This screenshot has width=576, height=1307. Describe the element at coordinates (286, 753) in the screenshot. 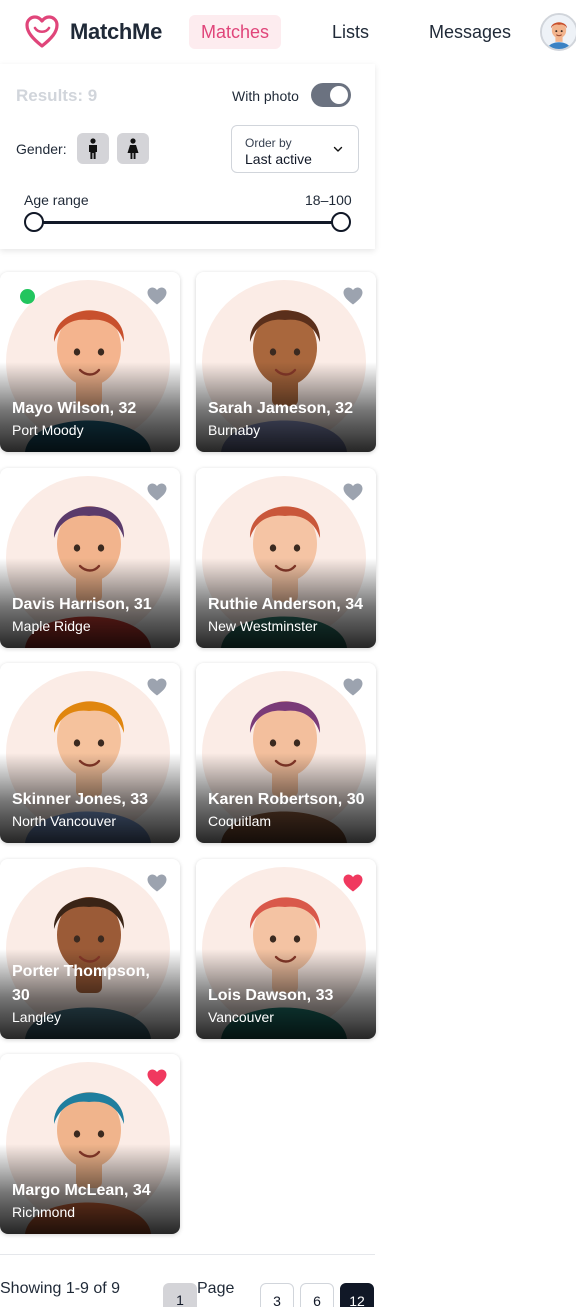

I see `profile-card: Karen Robertson, 30 Coquitlam` at that location.